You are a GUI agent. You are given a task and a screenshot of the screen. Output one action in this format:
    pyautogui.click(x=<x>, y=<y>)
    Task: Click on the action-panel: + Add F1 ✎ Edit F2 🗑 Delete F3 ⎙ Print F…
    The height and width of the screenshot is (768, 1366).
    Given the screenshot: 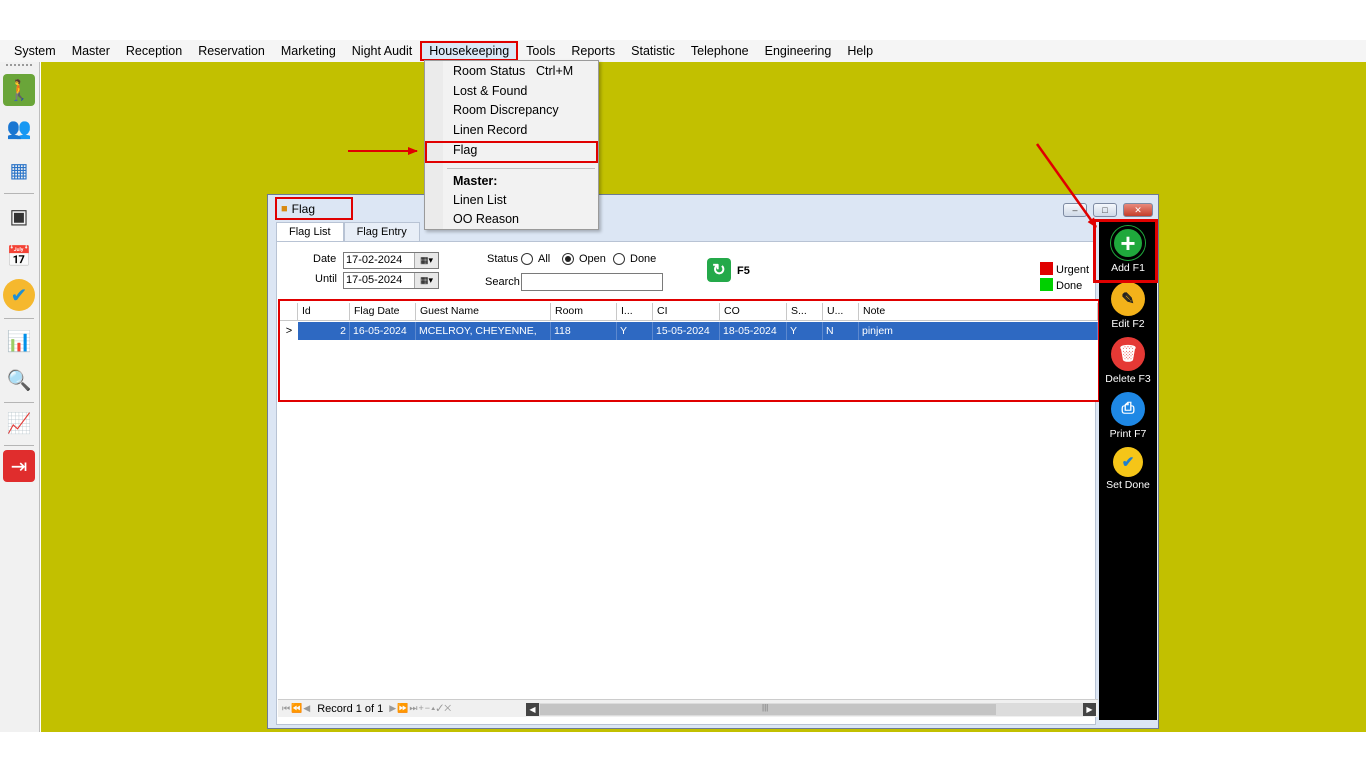 What is the action you would take?
    pyautogui.click(x=1128, y=470)
    